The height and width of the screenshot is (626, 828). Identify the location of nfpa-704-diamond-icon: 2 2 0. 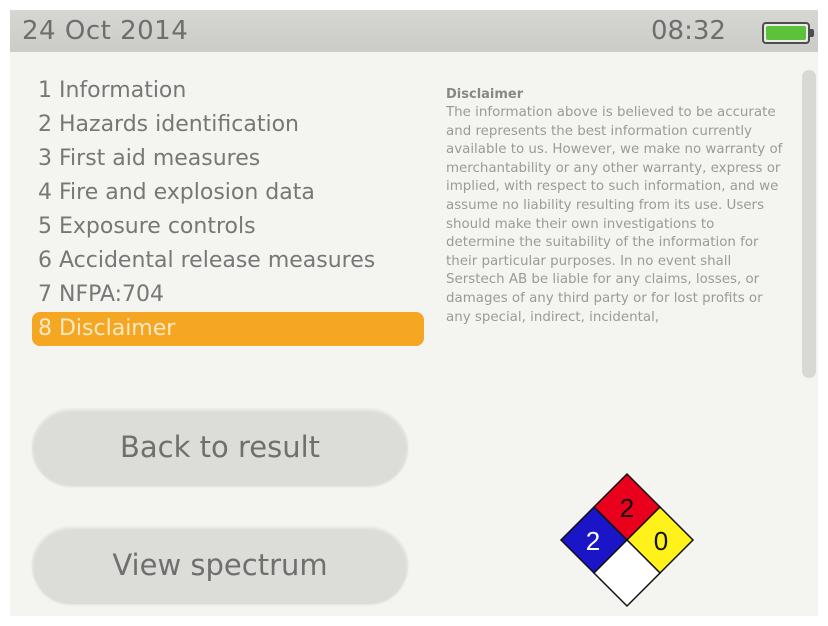
(627, 540).